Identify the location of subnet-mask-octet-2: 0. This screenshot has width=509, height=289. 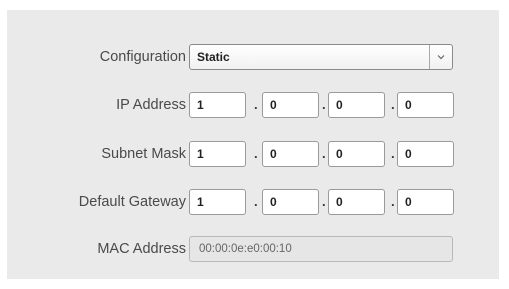
(290, 154).